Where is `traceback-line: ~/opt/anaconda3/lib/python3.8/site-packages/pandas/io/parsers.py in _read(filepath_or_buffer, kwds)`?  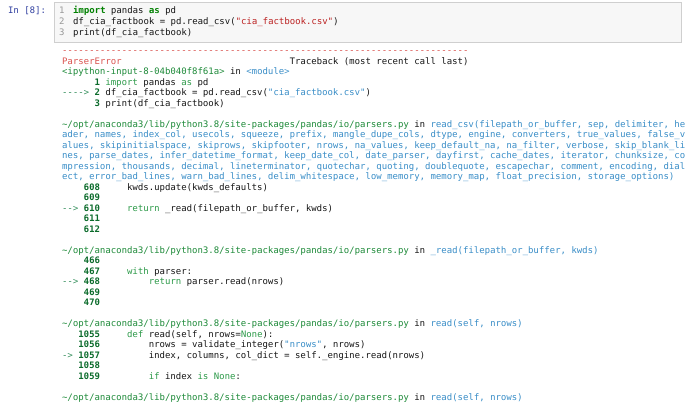
traceback-line: ~/opt/anaconda3/lib/python3.8/site-packages/pandas/io/parsers.py in _read(filepath_or_buffer, kwds) is located at coordinates (330, 251).